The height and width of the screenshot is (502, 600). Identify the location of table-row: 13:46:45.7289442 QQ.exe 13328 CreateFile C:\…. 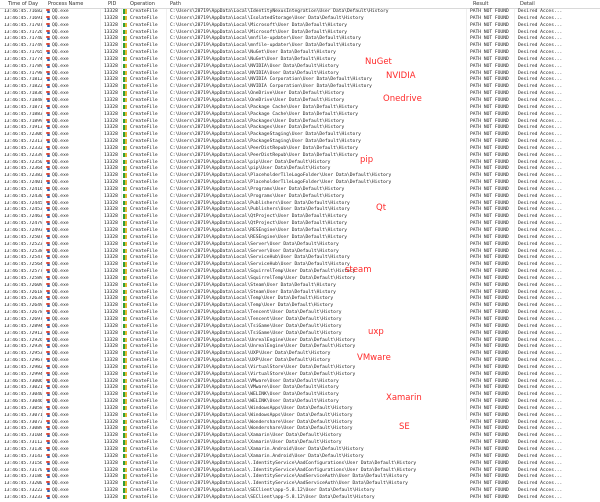
(300, 327).